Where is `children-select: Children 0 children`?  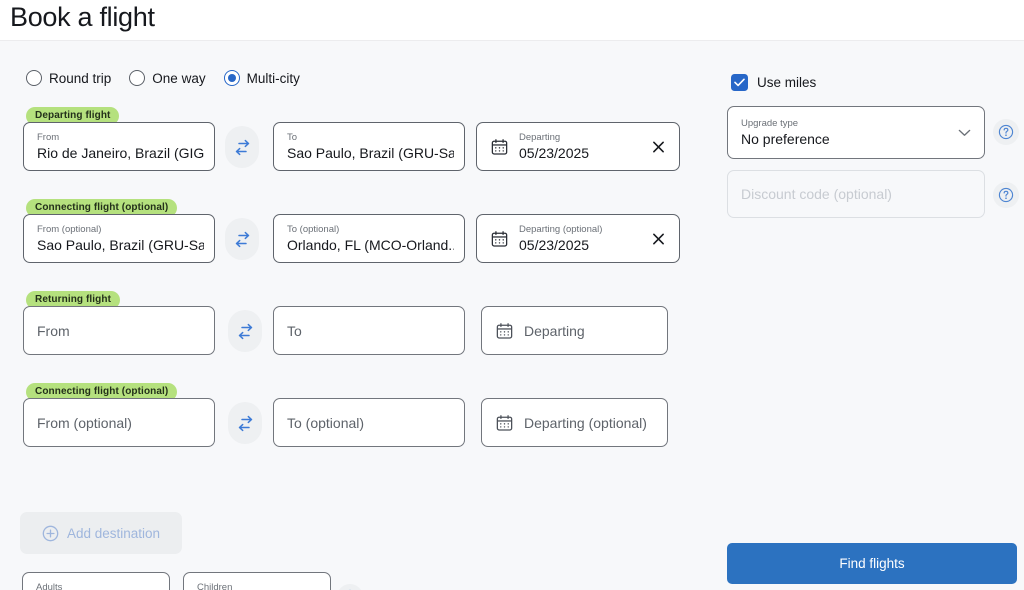 children-select: Children 0 children is located at coordinates (257, 581).